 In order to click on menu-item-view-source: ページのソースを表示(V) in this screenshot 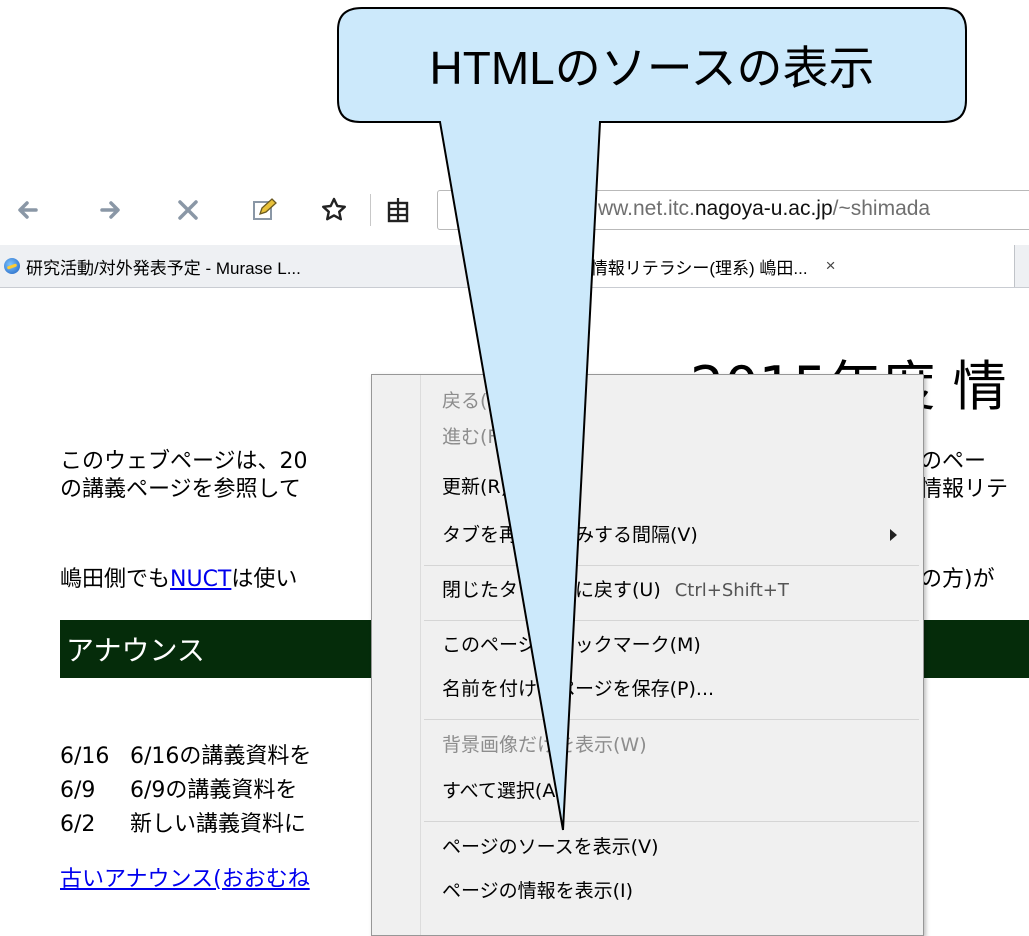, I will do `click(550, 847)`.